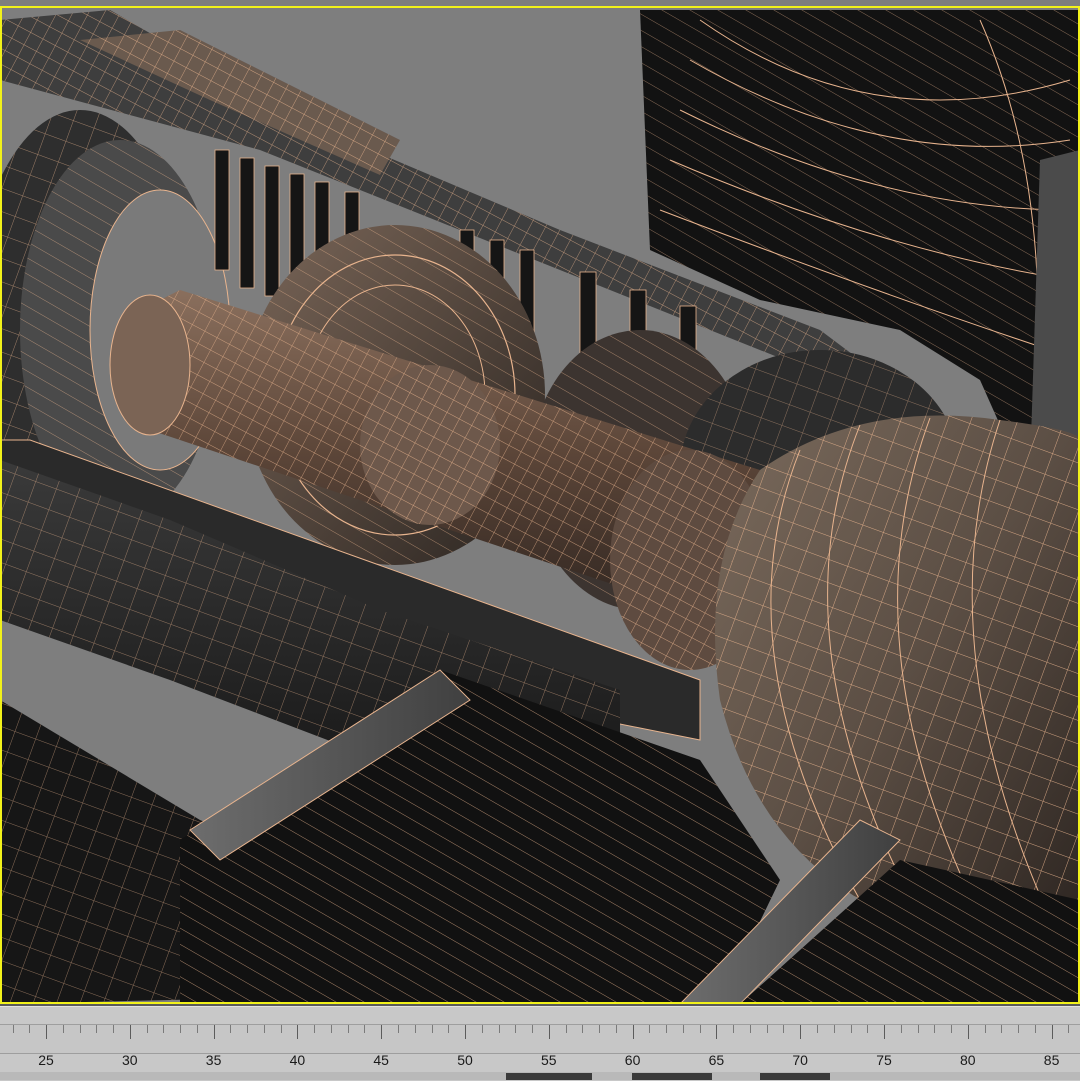 The width and height of the screenshot is (1080, 1081). What do you see at coordinates (297, 1060) in the screenshot?
I see `ruler-tick-label: 40` at bounding box center [297, 1060].